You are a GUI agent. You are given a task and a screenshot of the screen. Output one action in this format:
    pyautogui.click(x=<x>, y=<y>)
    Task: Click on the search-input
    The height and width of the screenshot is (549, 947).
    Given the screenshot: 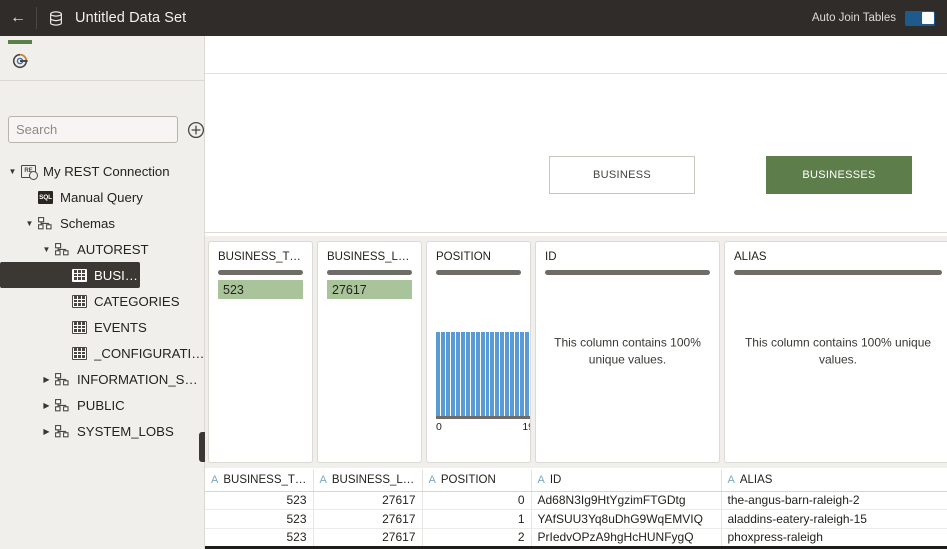 What is the action you would take?
    pyautogui.click(x=93, y=129)
    